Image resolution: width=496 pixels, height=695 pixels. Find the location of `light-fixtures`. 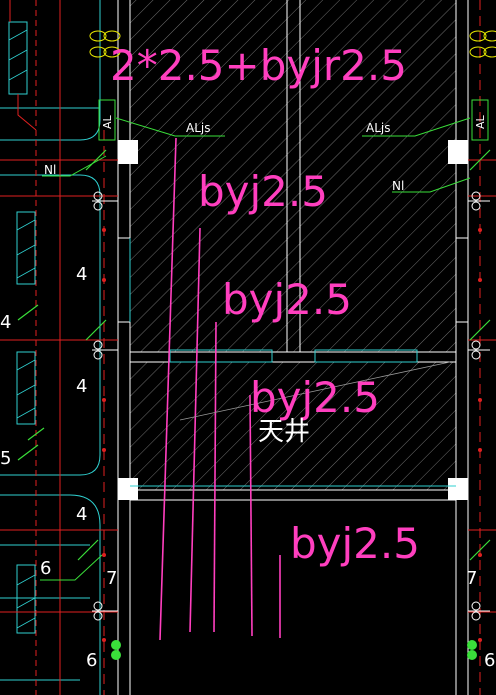

light-fixtures is located at coordinates (294, 650).